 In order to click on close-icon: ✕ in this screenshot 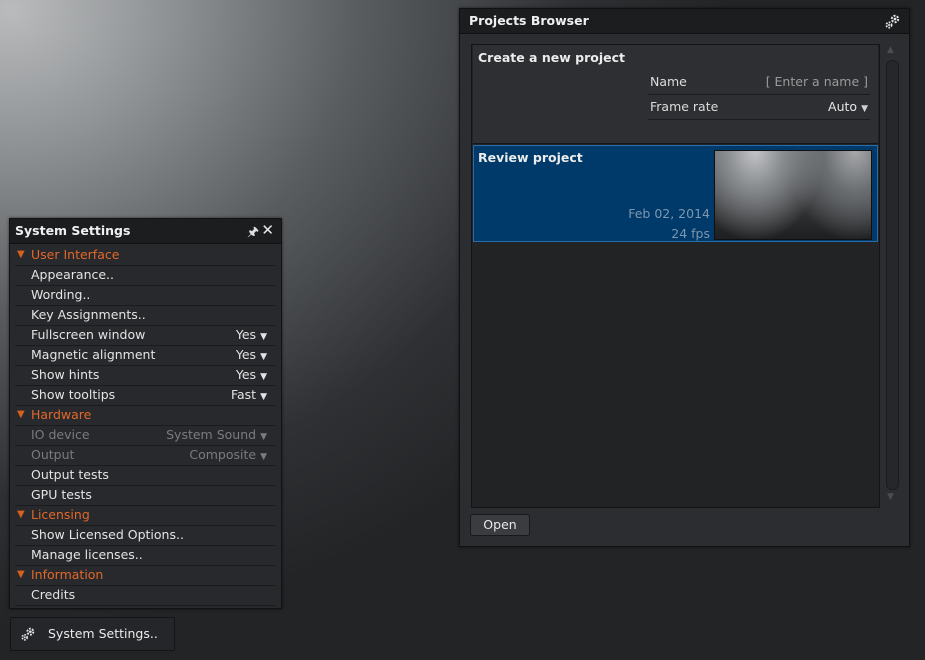, I will do `click(267, 230)`.